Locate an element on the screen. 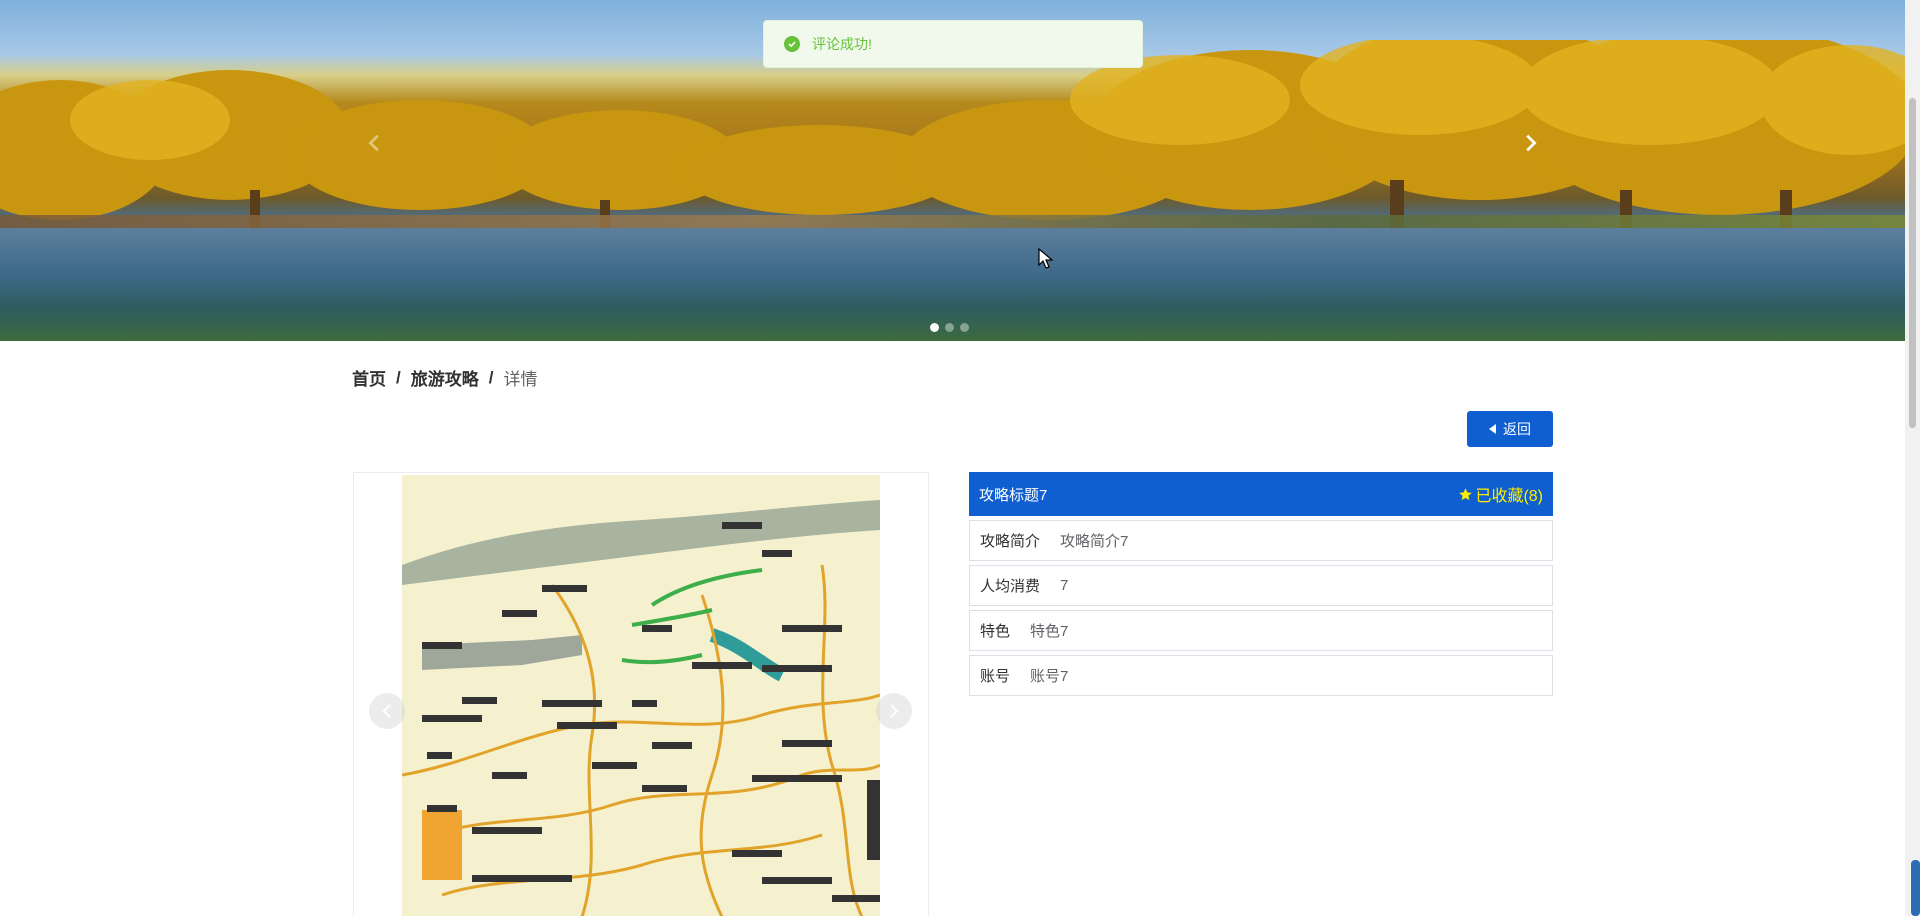 Image resolution: width=1920 pixels, height=916 pixels. breadcrumb-section: 旅游攻略 is located at coordinates (445, 377).